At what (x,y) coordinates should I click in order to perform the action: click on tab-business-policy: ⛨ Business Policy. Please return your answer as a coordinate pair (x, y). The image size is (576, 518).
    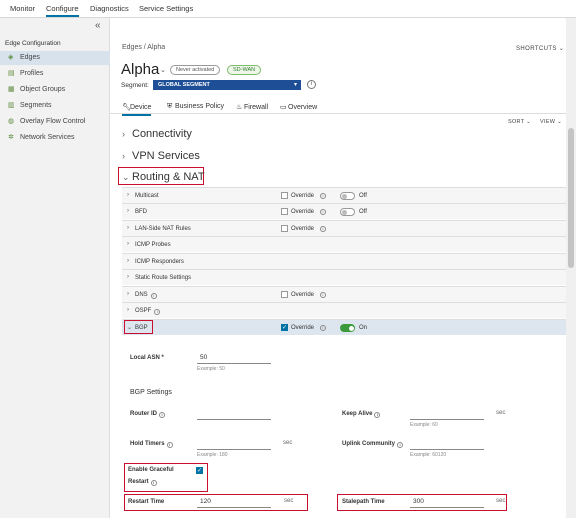
    Looking at the image, I should click on (195, 107).